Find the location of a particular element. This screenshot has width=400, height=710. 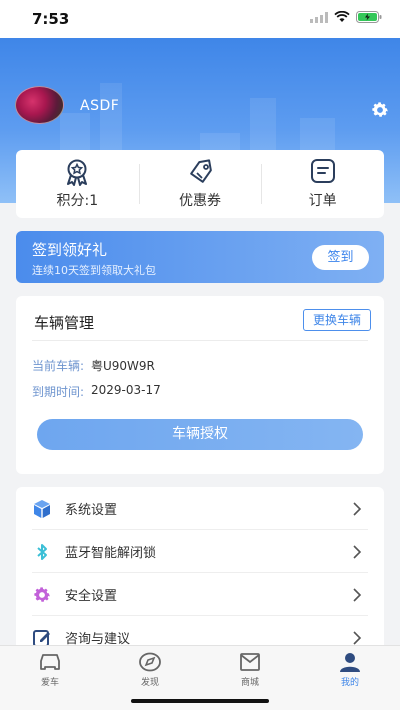

vehicle-title: 车辆管理 is located at coordinates (64, 323).